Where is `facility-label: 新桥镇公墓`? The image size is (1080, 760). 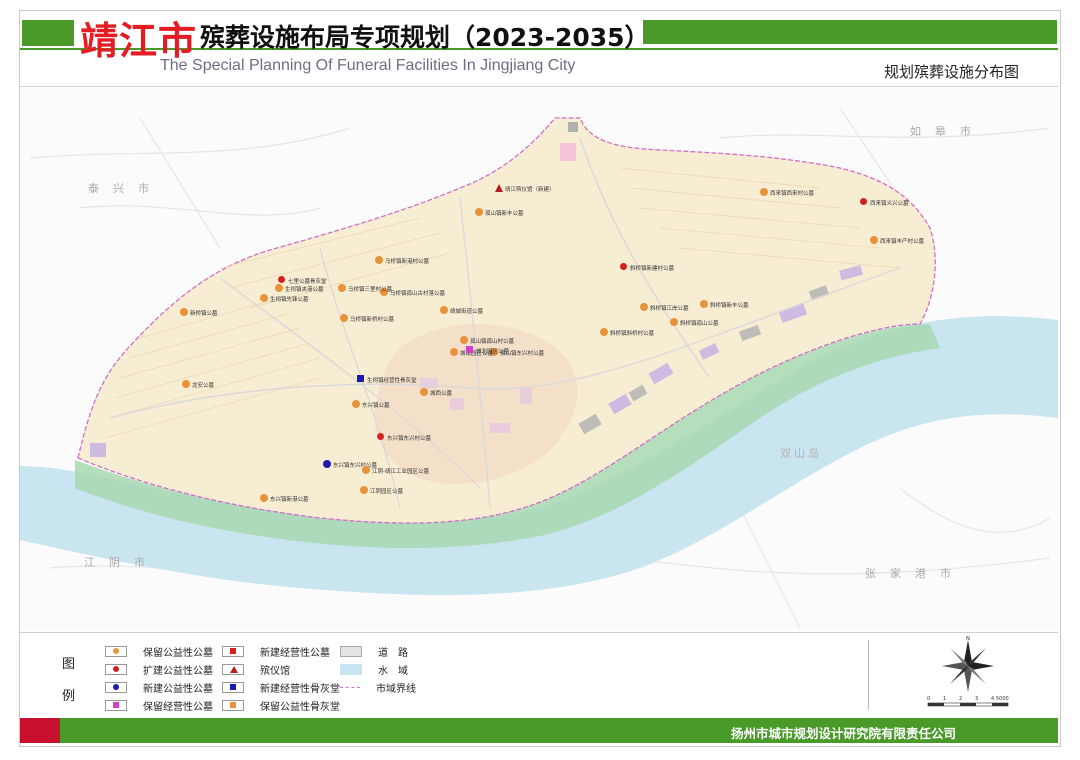 facility-label: 新桥镇公墓 is located at coordinates (204, 314).